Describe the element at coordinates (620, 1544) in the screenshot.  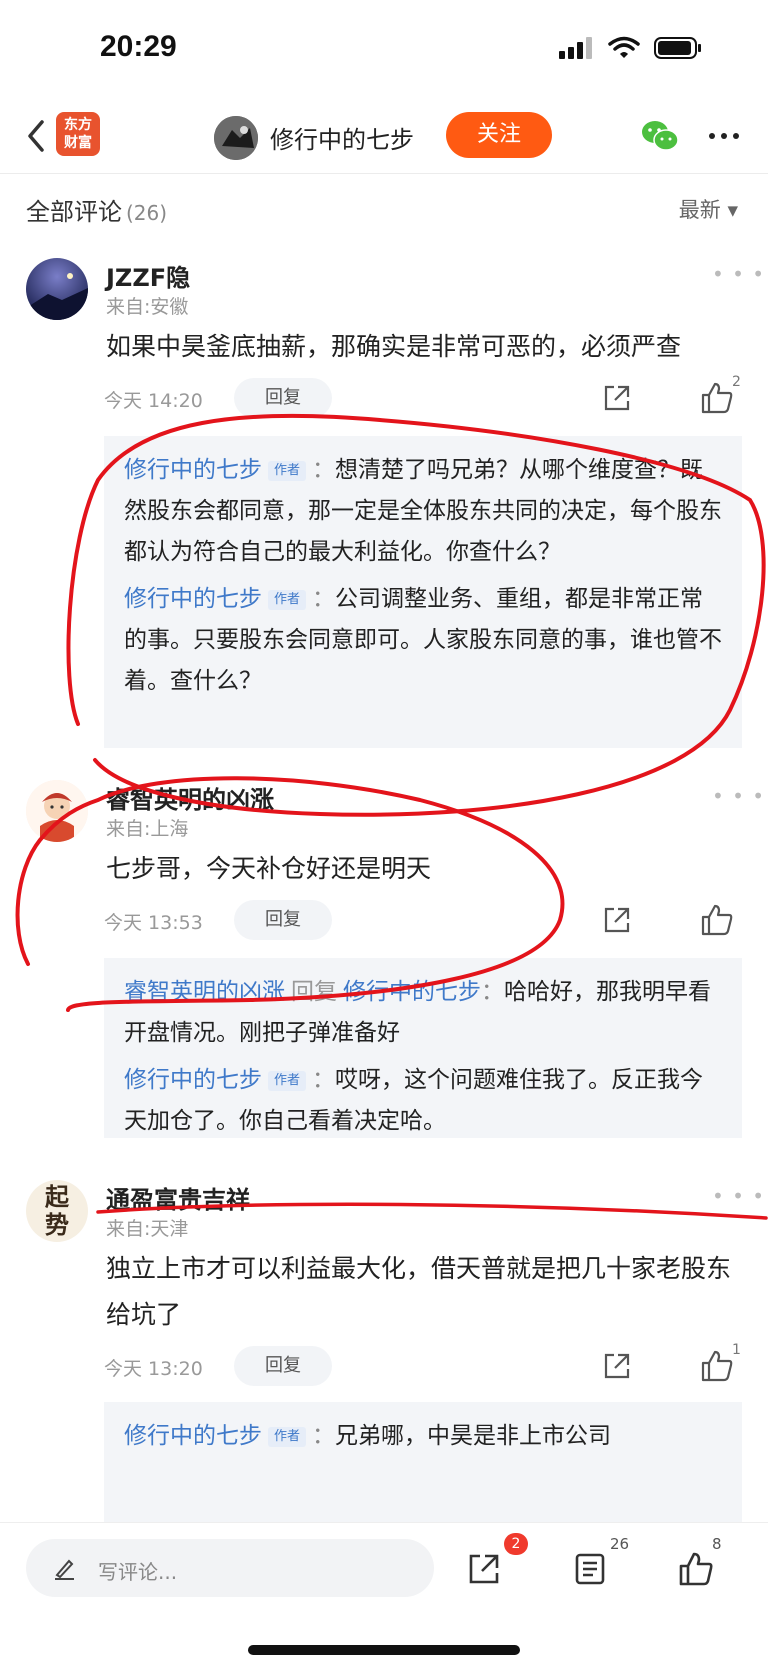
I see `comment-count: 26` at that location.